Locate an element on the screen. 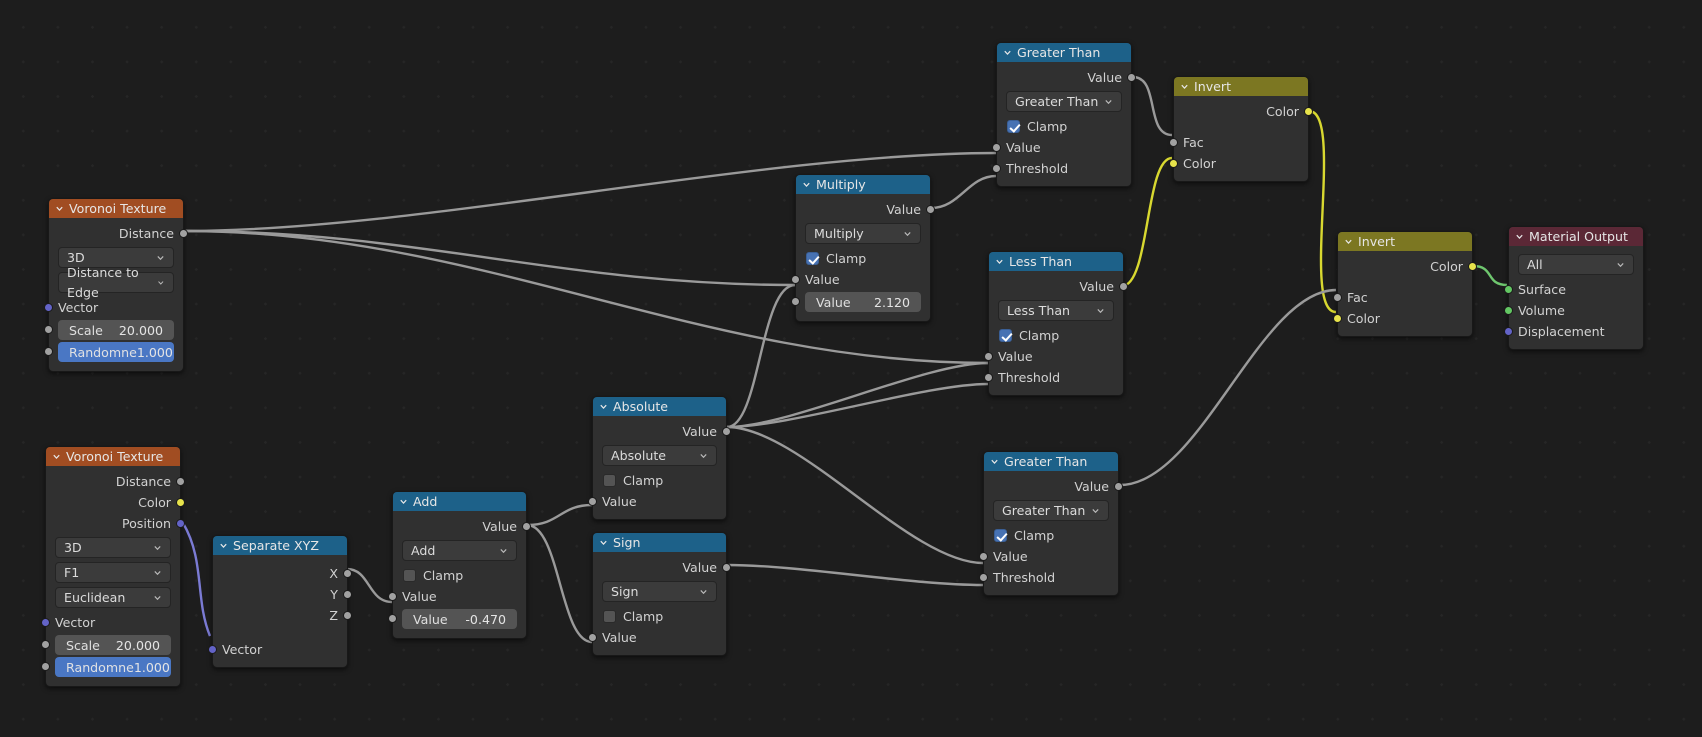  dropdown-dimensions: 3D is located at coordinates (113, 547).